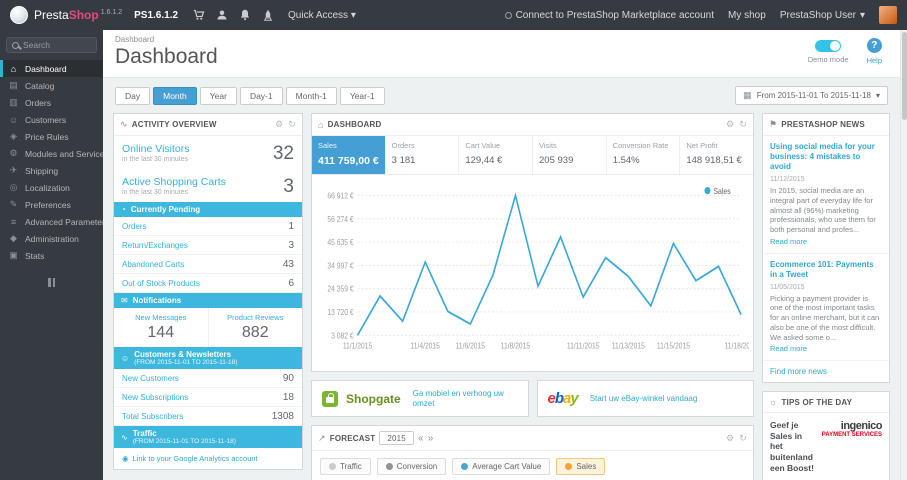  I want to click on cart-icon, so click(198, 15).